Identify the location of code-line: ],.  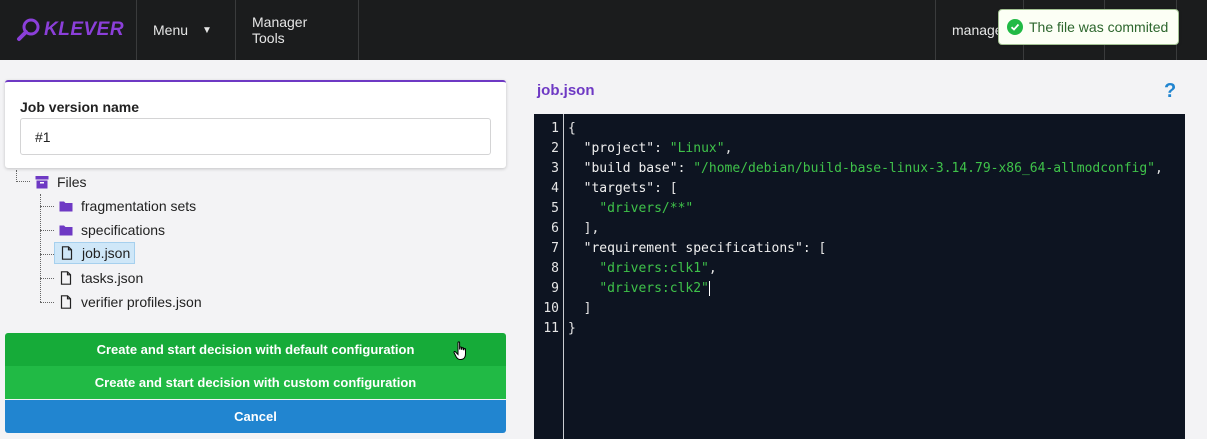
(876, 229).